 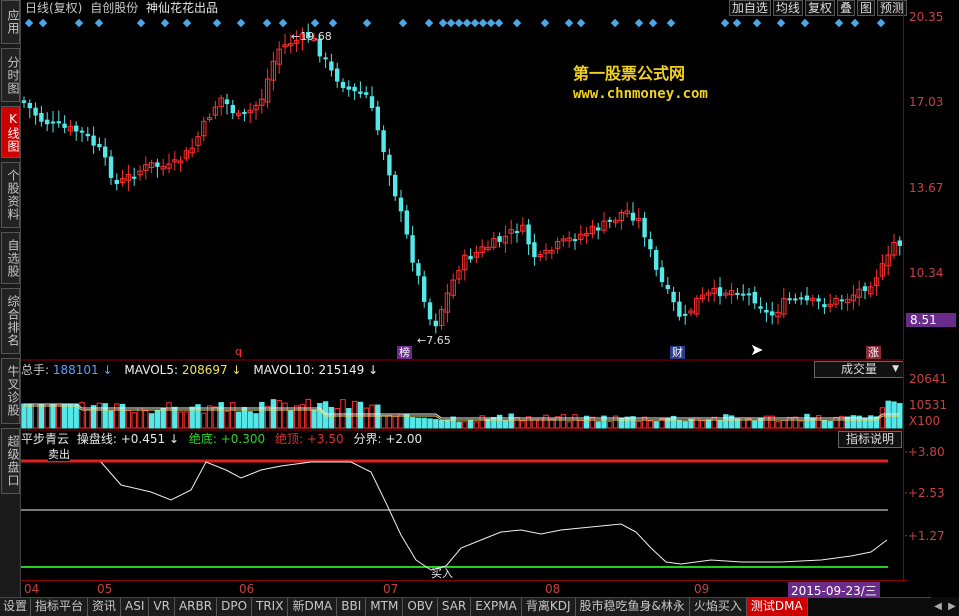 What do you see at coordinates (454, 607) in the screenshot?
I see `tab-sar: SAR` at bounding box center [454, 607].